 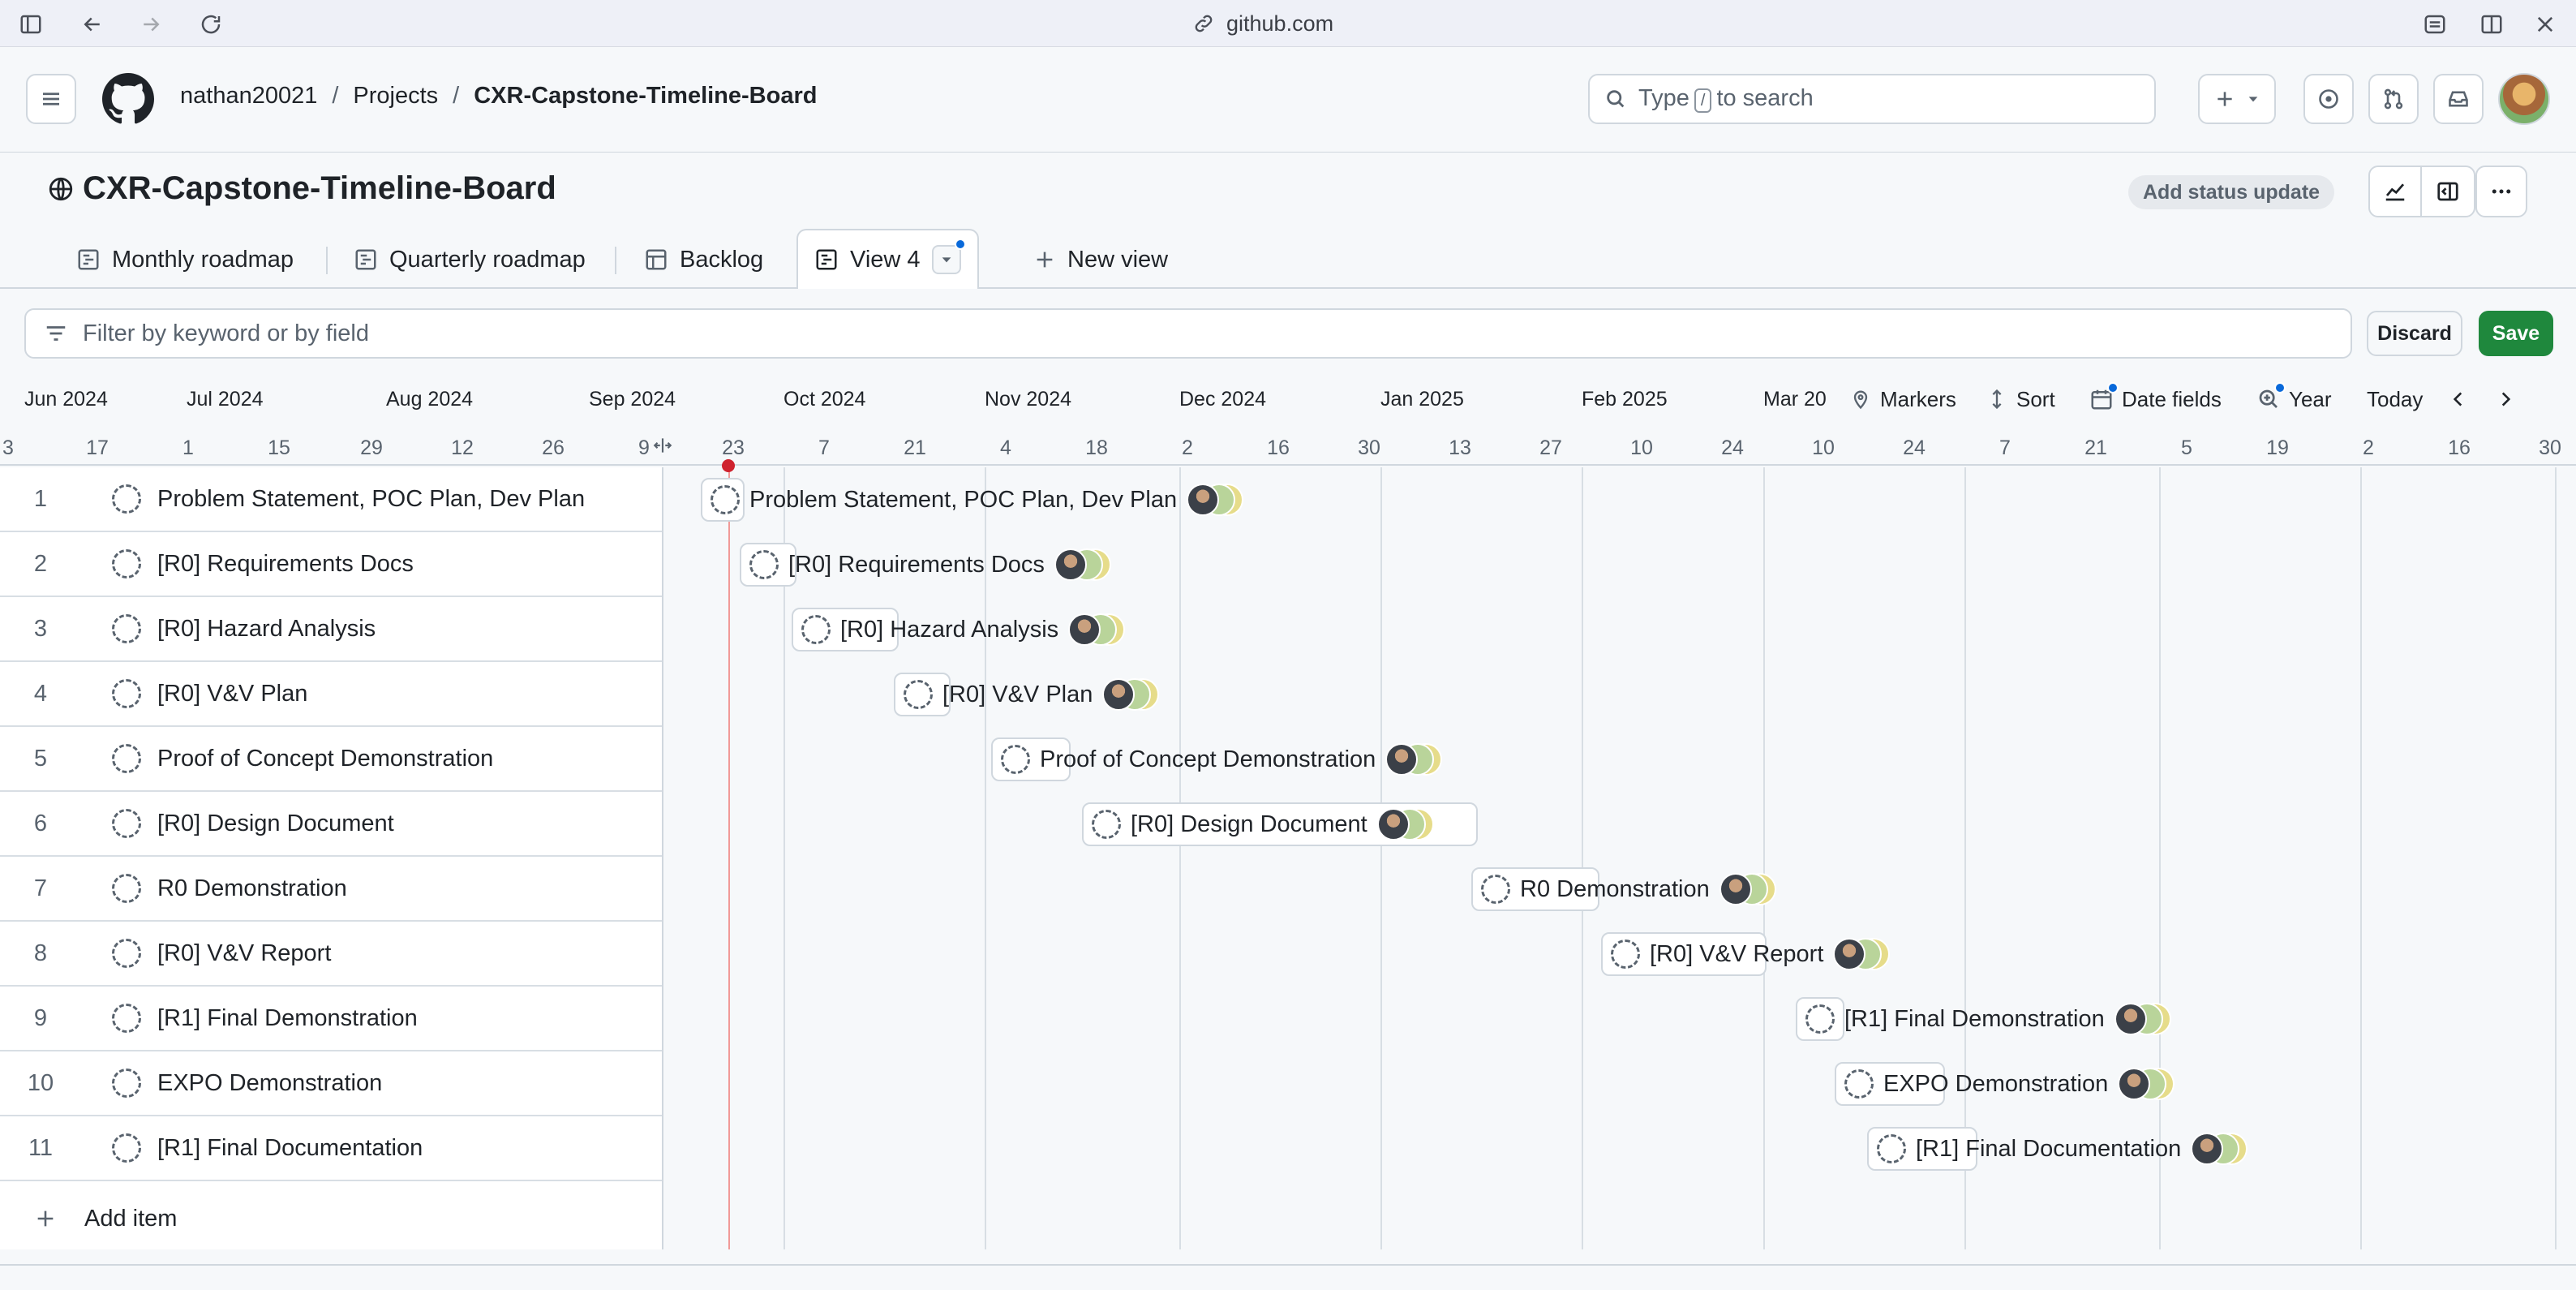 I want to click on add-item-button: Add item, so click(x=331, y=1218).